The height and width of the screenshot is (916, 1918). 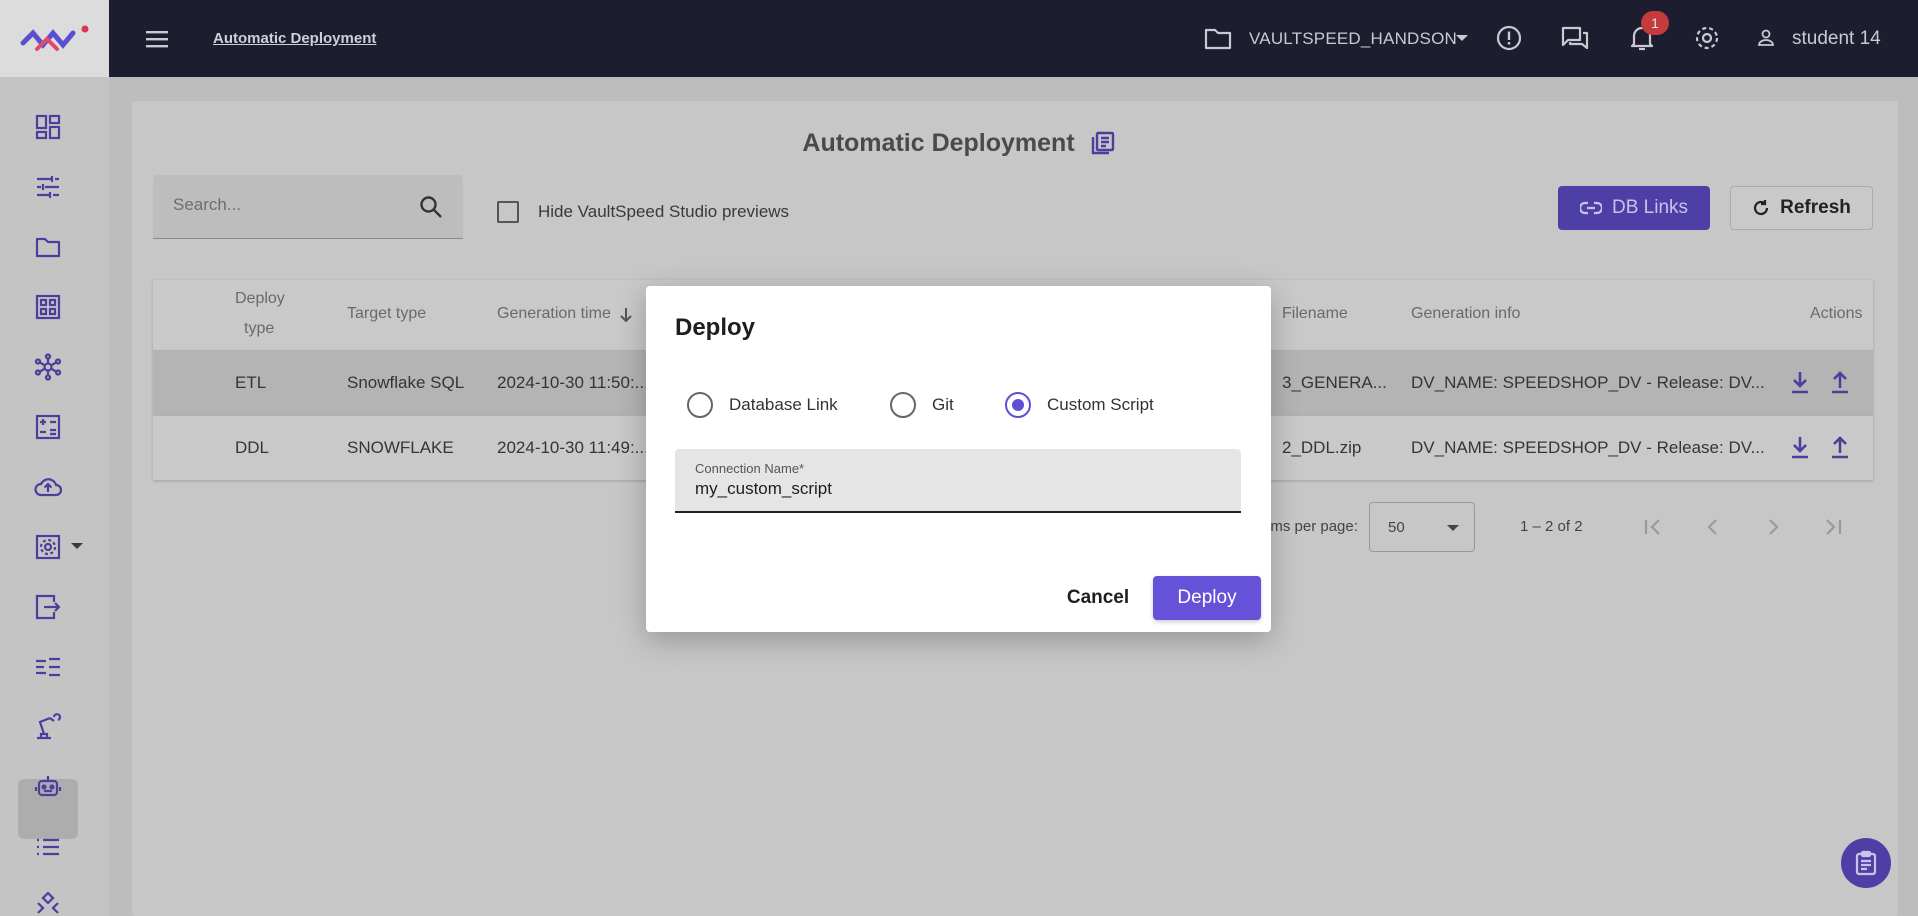 I want to click on header-generation-time: Generation time, so click(x=554, y=314).